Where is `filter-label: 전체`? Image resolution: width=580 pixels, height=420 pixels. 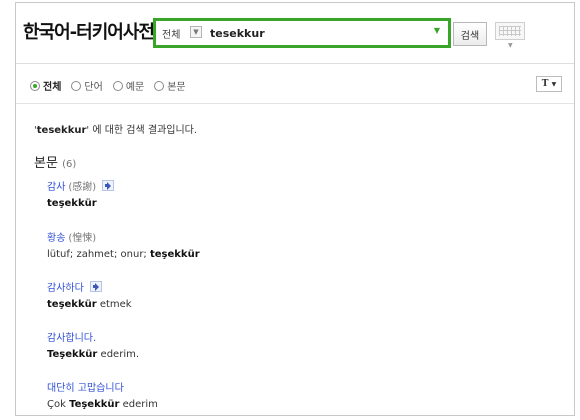 filter-label: 전체 is located at coordinates (52, 87).